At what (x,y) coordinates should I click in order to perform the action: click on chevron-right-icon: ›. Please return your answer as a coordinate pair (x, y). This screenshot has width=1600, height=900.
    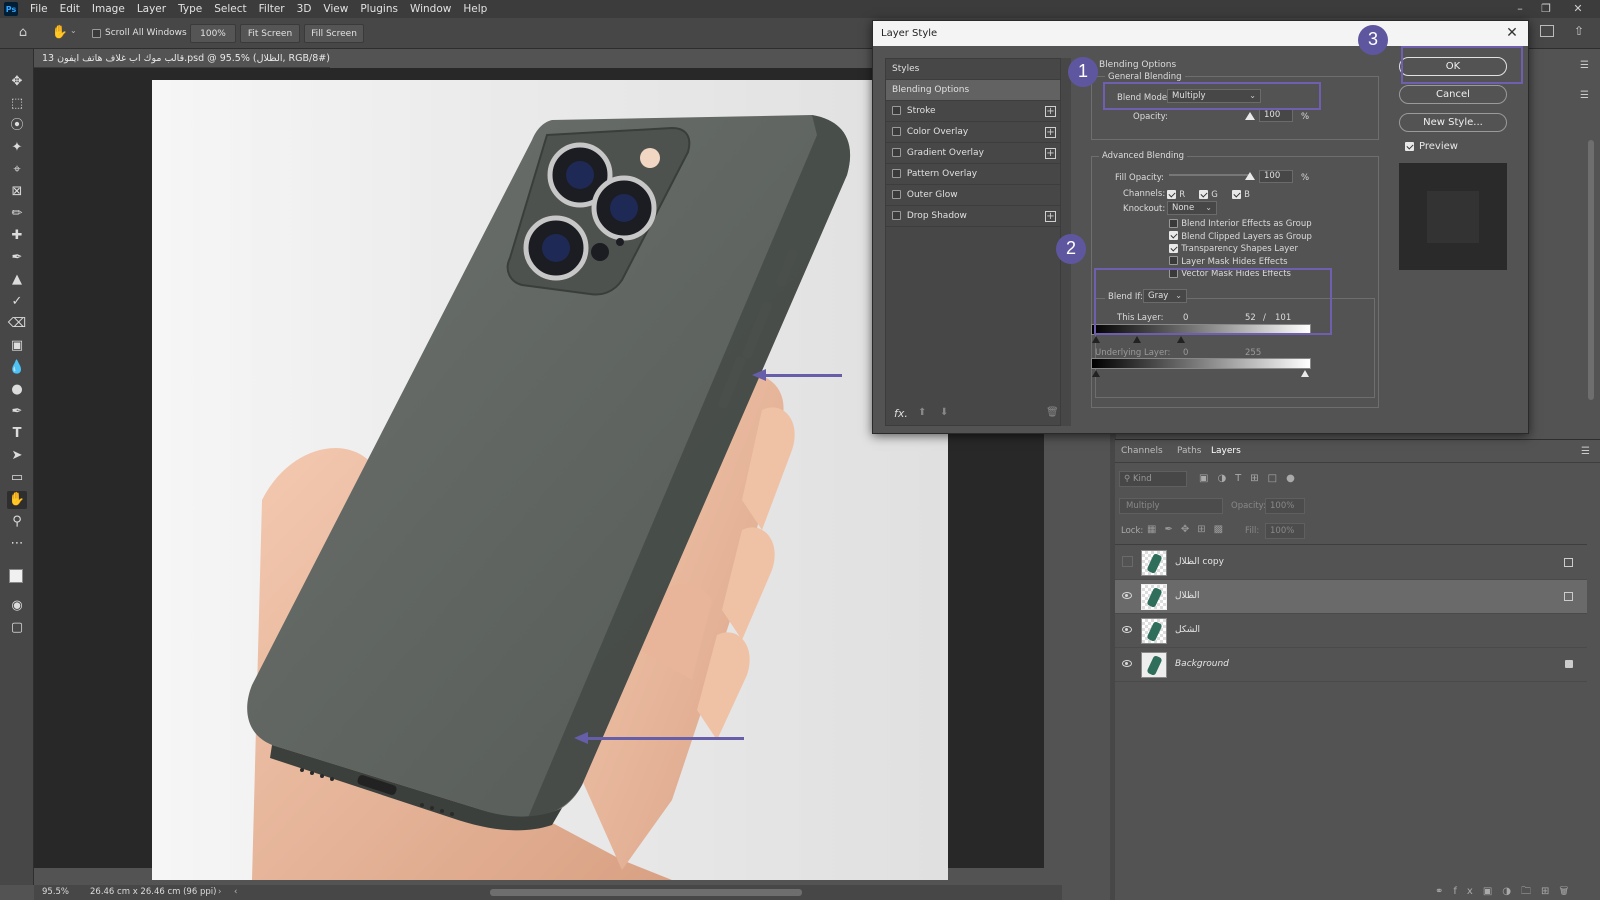
    Looking at the image, I should click on (219, 892).